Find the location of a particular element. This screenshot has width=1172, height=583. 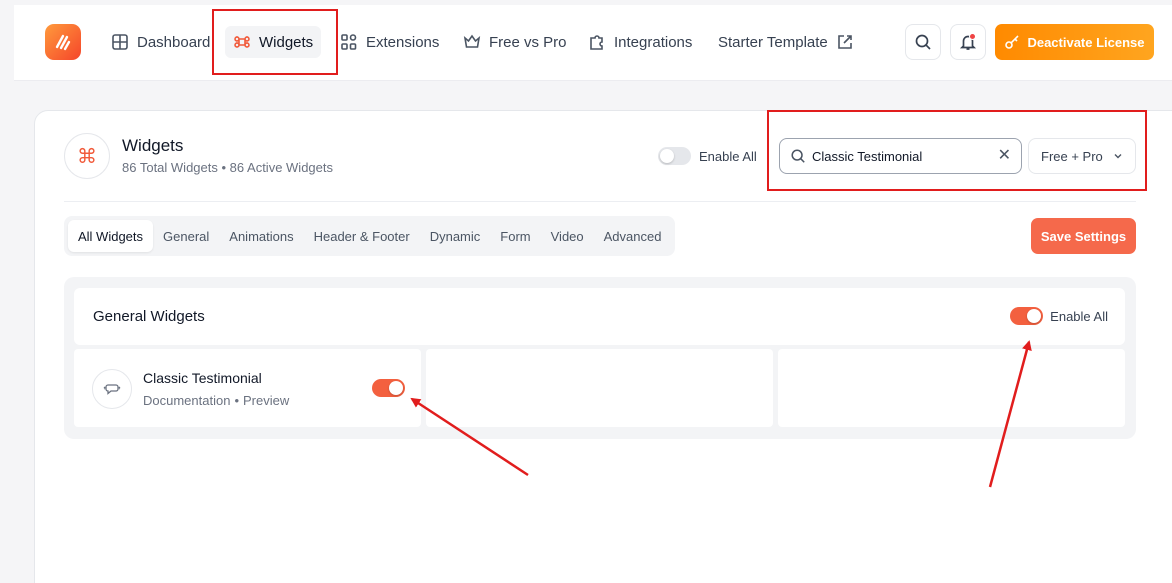

nav-starter-template: Starter Template is located at coordinates (786, 42).